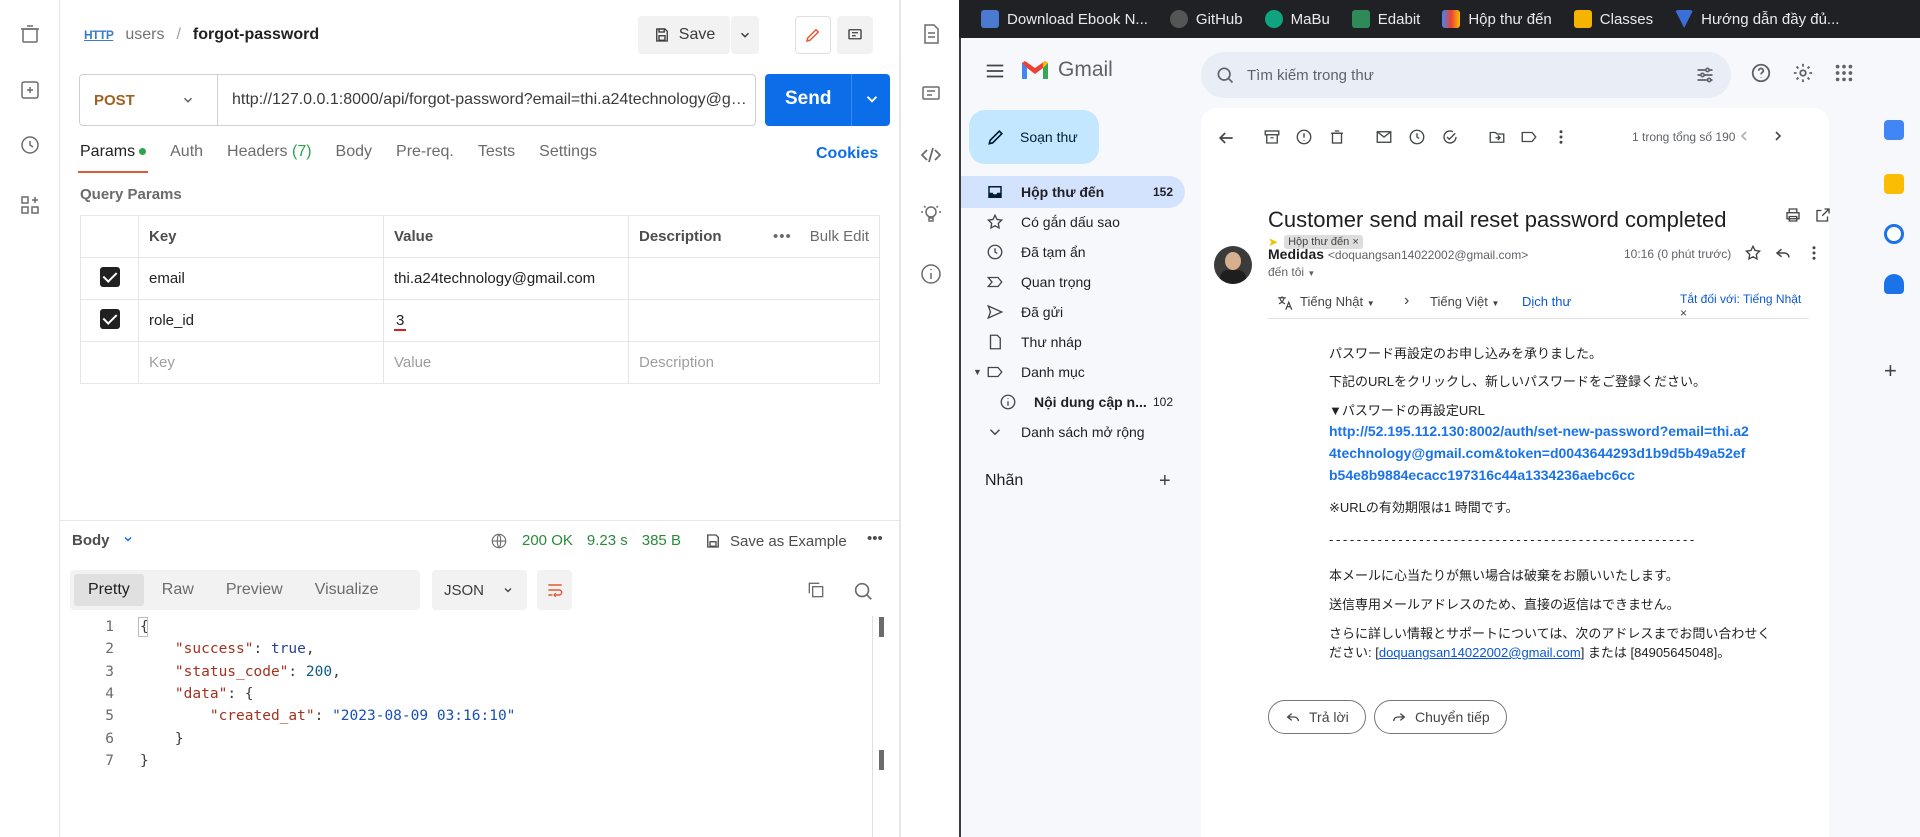 This screenshot has width=1920, height=837. Describe the element at coordinates (1529, 137) in the screenshot. I see `label-icon` at that location.